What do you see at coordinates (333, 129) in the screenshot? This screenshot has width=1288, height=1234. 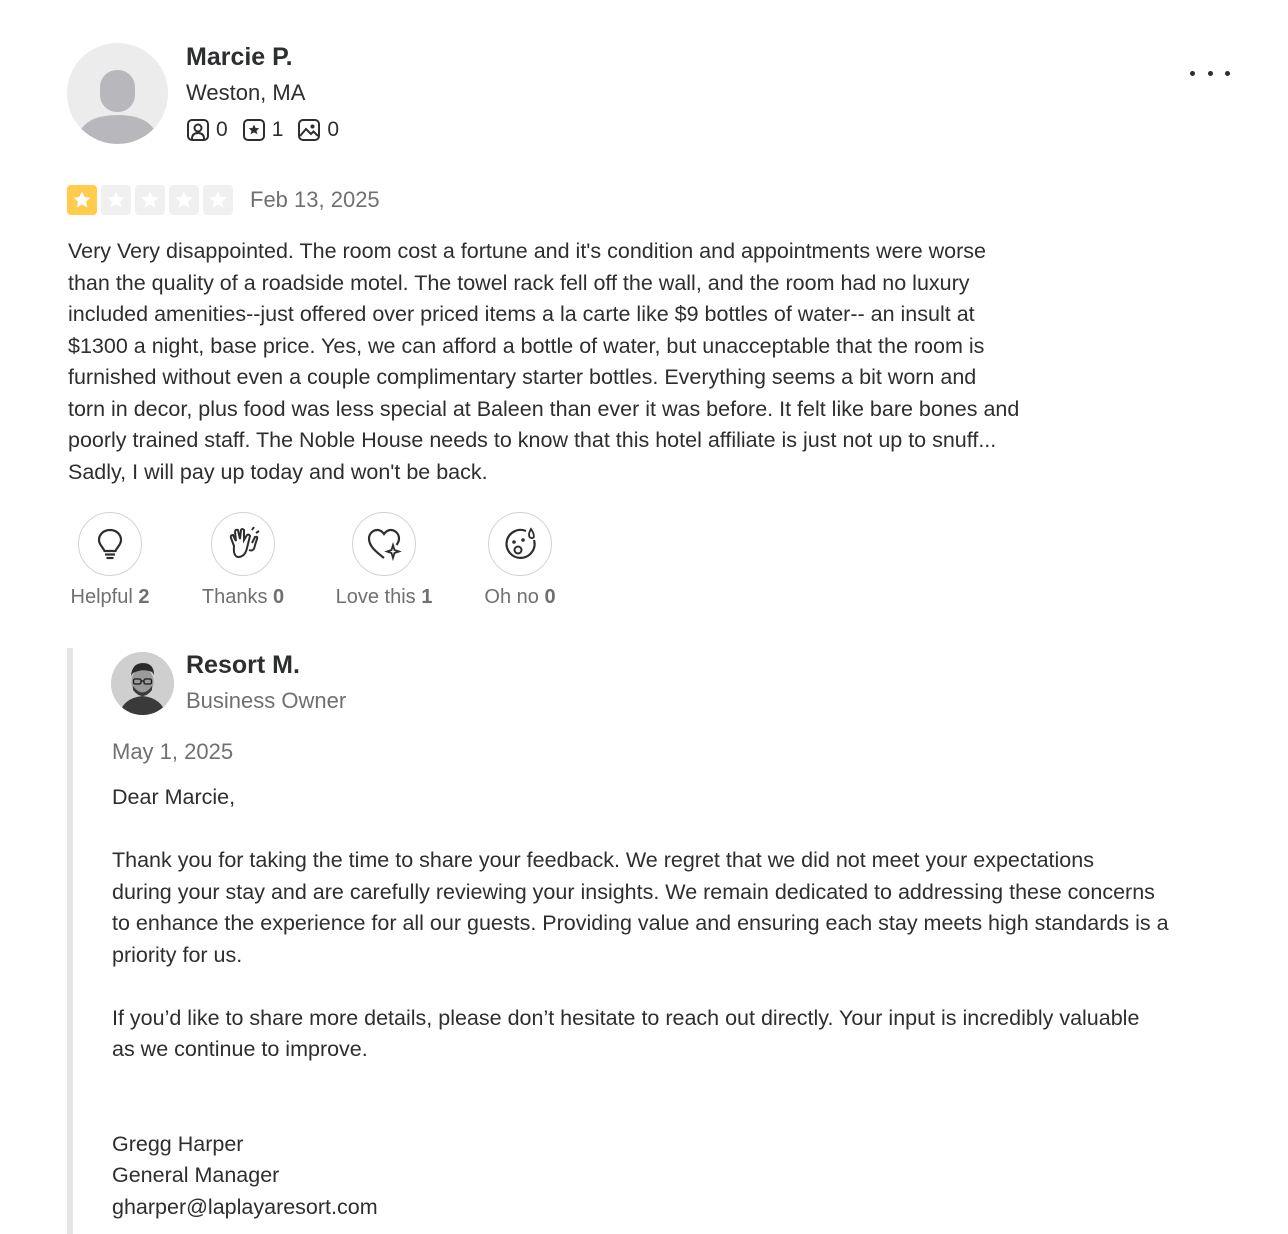 I see `photos-count: 0` at bounding box center [333, 129].